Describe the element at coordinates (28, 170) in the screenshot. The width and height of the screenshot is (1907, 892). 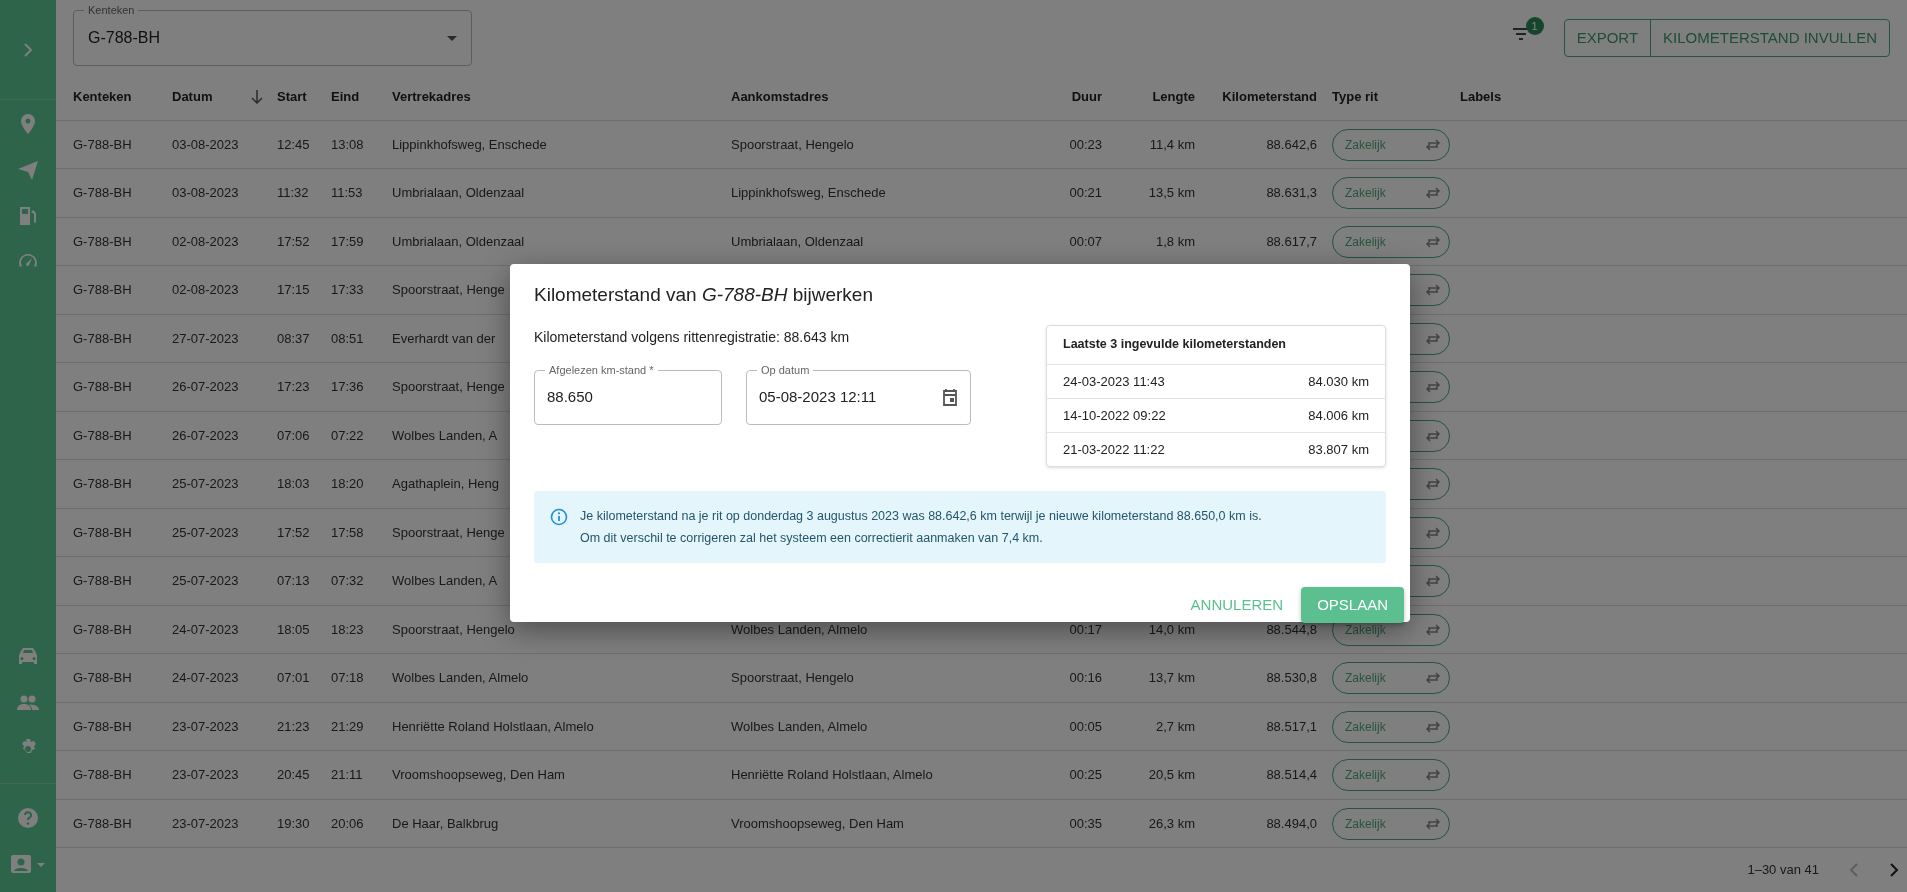
I see `paper-plane-icon` at that location.